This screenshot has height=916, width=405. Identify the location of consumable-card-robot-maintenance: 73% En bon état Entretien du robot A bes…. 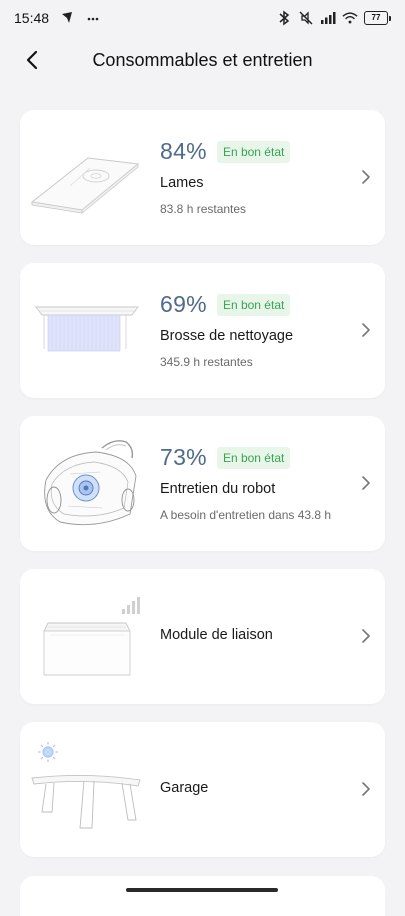
(202, 483).